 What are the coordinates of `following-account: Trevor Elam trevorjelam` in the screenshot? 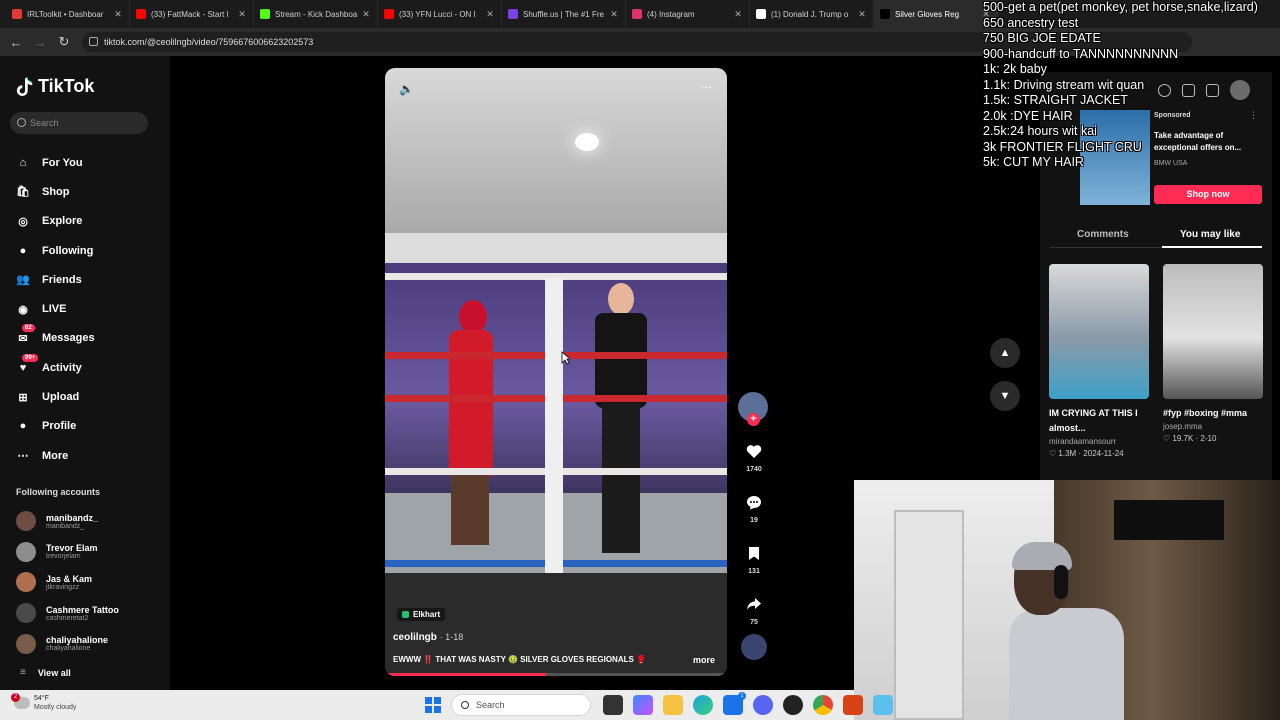 It's located at (67, 552).